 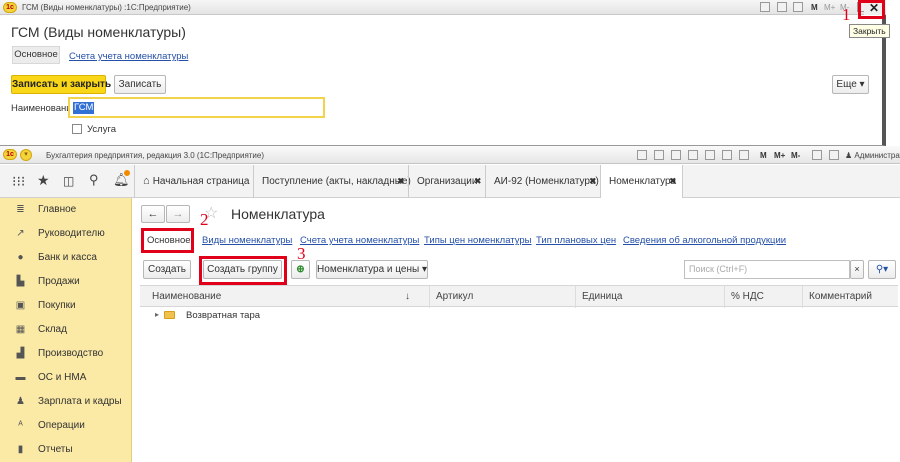 What do you see at coordinates (846, 14) in the screenshot?
I see `annotation-number-1: 1` at bounding box center [846, 14].